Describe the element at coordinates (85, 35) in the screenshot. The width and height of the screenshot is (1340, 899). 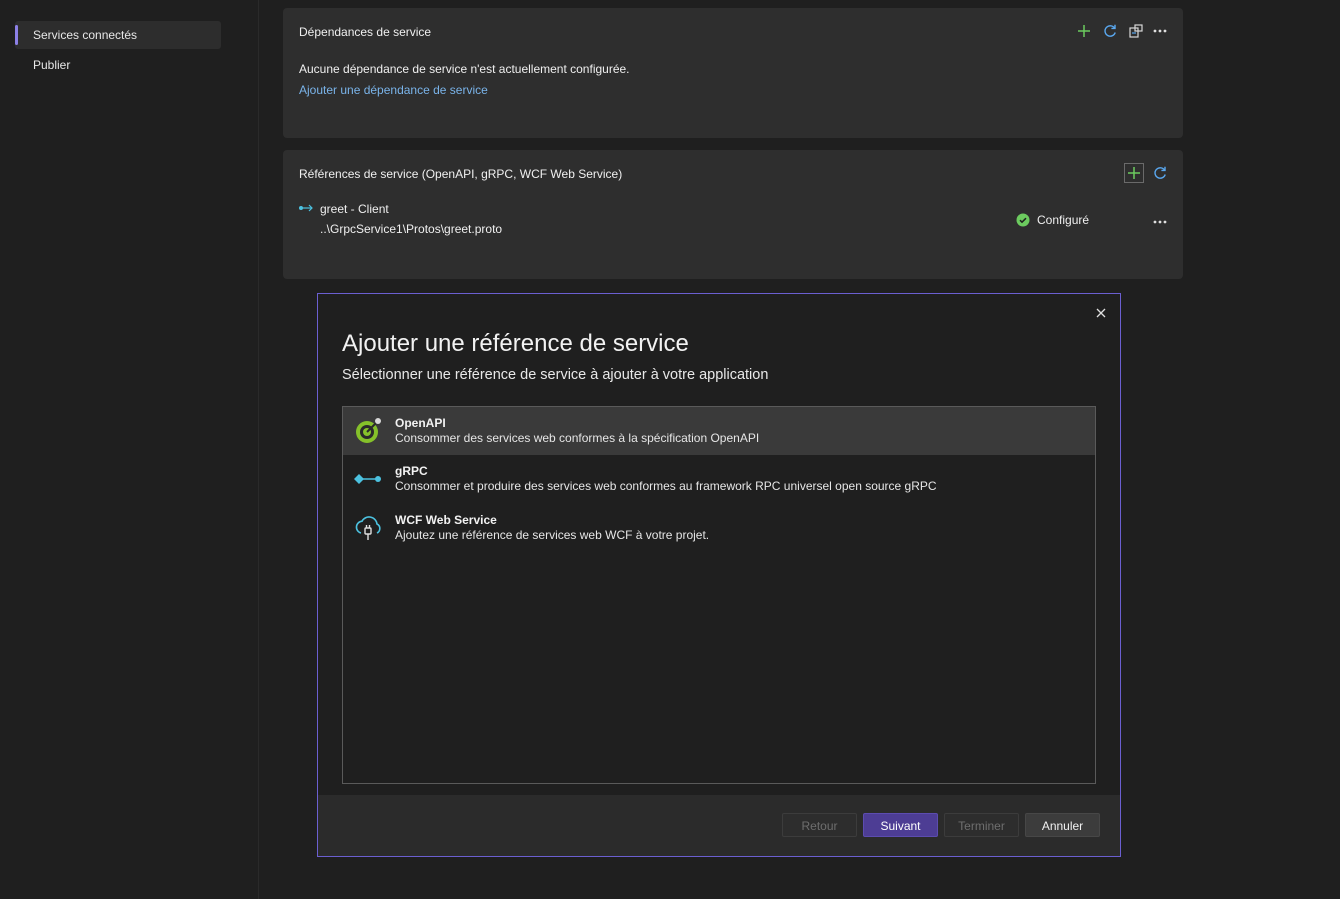
I see `sidebar-item-label: Services connectés` at that location.